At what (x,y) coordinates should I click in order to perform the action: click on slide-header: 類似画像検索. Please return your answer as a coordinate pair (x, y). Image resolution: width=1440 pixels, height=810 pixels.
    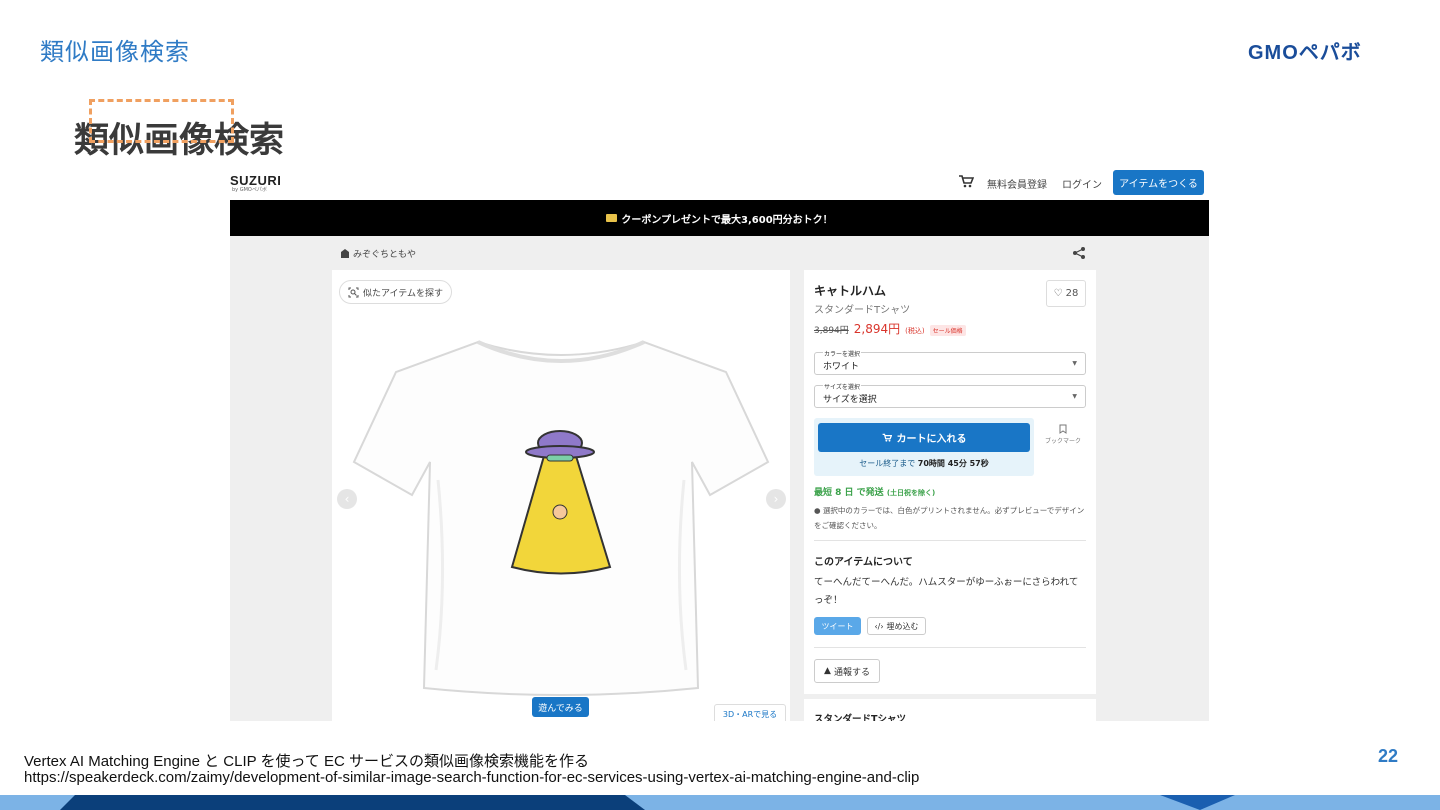
    Looking at the image, I should click on (115, 52).